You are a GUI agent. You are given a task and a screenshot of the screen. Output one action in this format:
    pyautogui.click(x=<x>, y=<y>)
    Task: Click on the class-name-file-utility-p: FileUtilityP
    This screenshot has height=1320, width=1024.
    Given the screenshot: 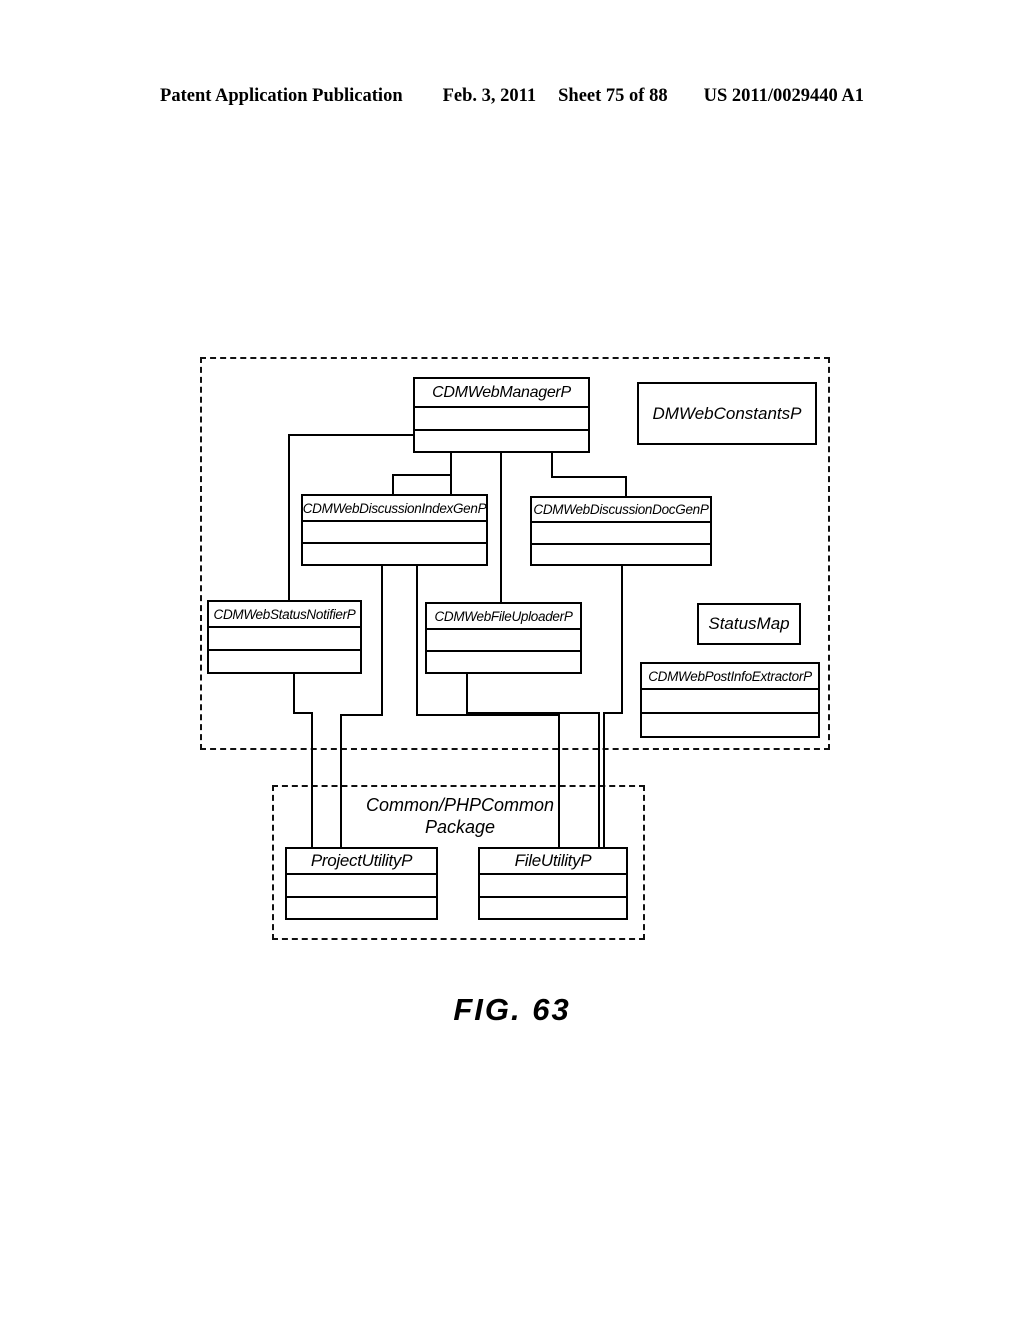 What is the action you would take?
    pyautogui.click(x=553, y=862)
    